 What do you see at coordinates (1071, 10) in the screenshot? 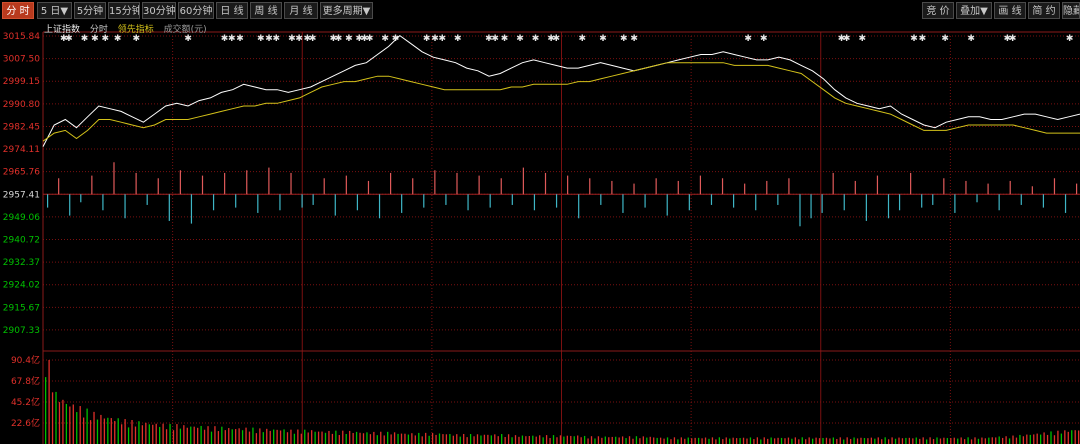
I see `tool-button-4: 隐藏` at bounding box center [1071, 10].